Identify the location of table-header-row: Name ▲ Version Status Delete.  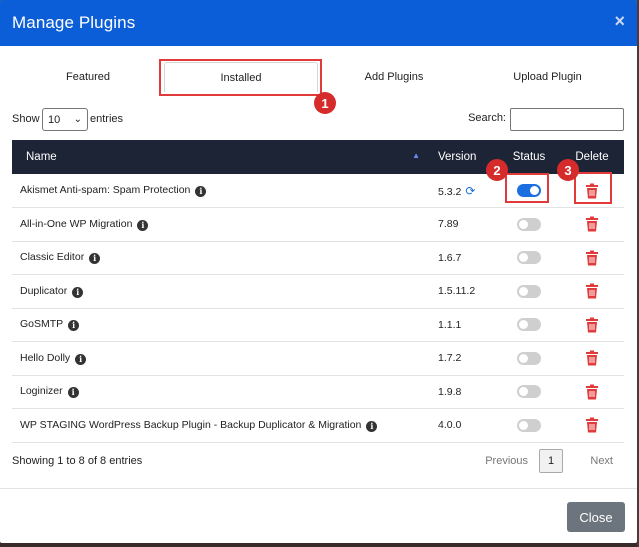
(318, 157).